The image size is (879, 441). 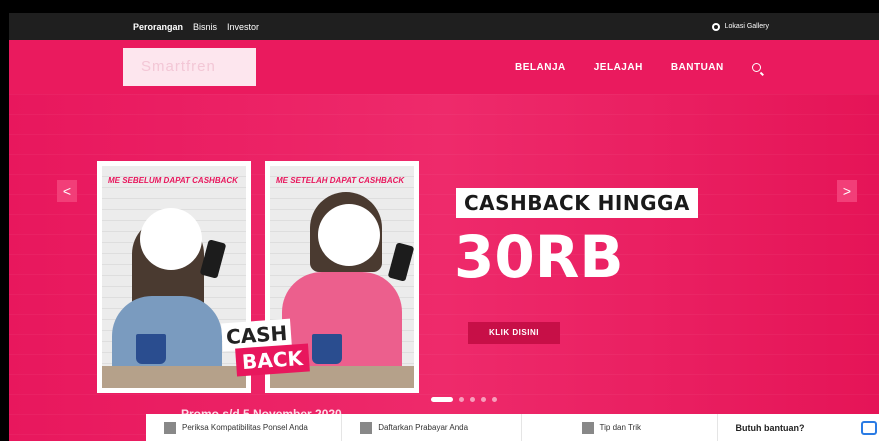 I want to click on quick-link-compatibility: Periksa Kompatibilitas Ponsel Anda, so click(x=244, y=427).